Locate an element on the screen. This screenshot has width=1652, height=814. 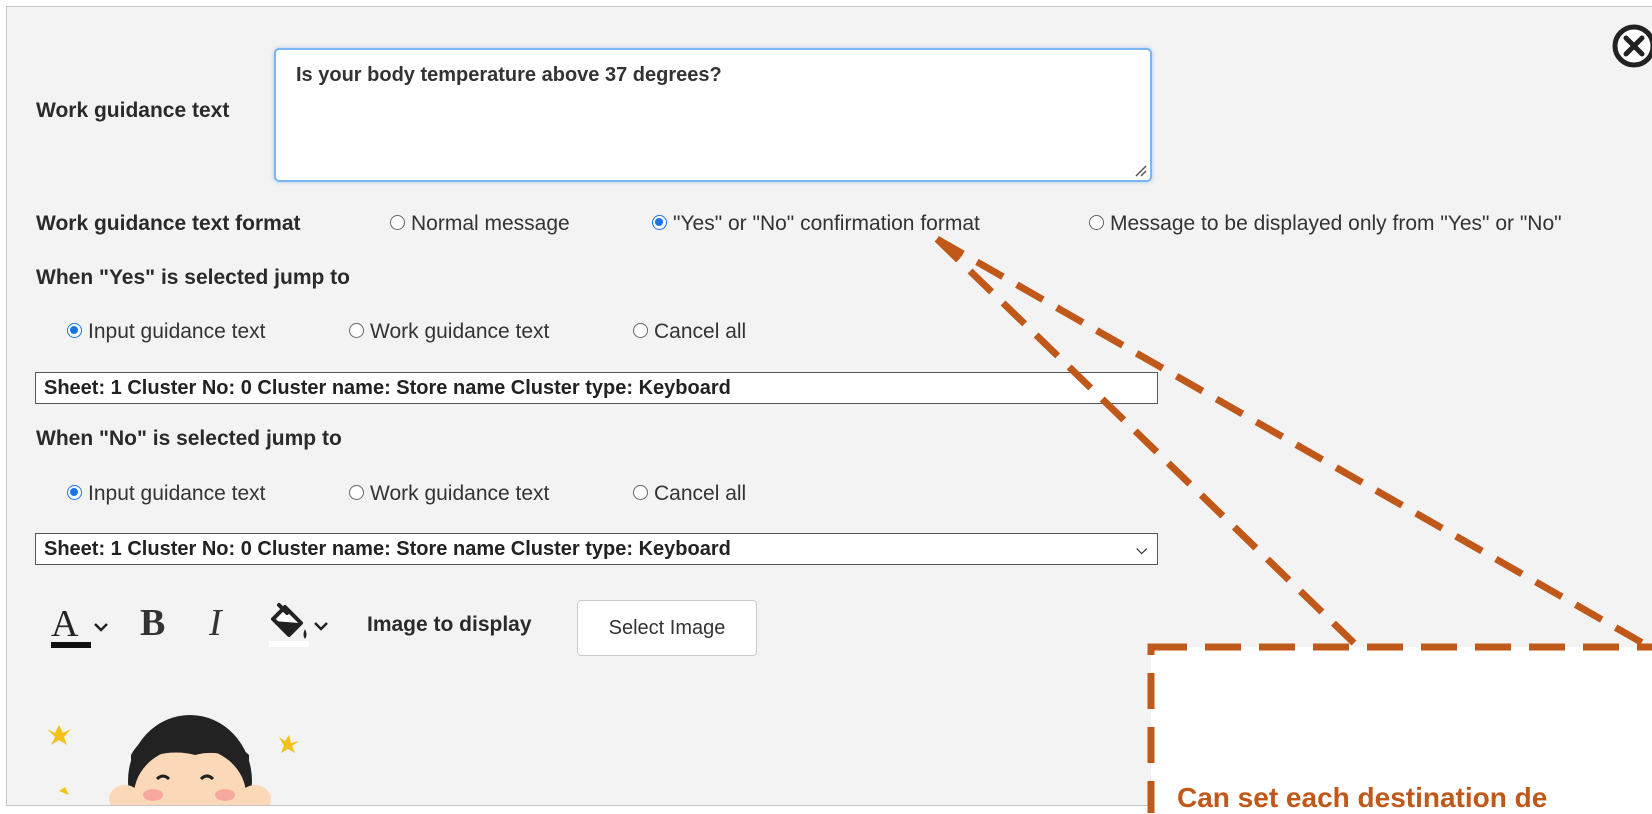
callout-text: Can set each destination de is located at coordinates (1362, 797).